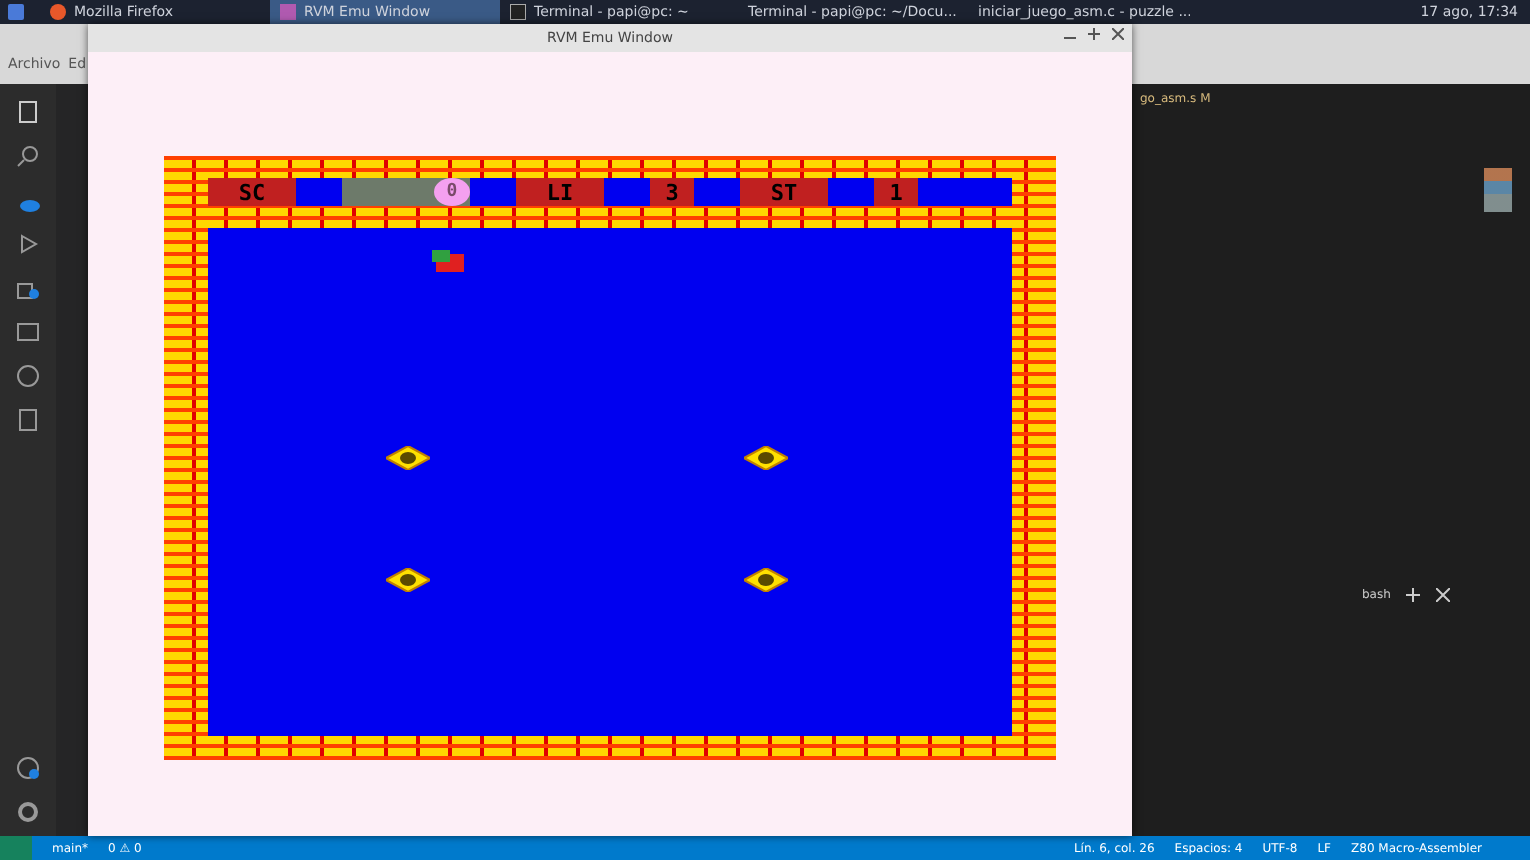 This screenshot has height=860, width=1530. I want to click on maximize-icon, so click(1094, 34).